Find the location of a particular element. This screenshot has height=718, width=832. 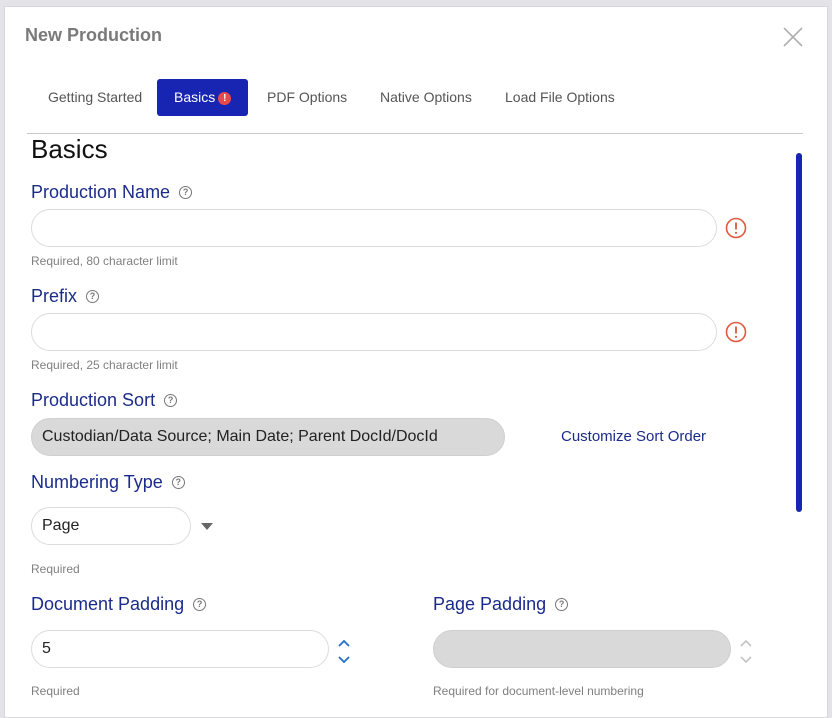

tabs-divider is located at coordinates (415, 133).